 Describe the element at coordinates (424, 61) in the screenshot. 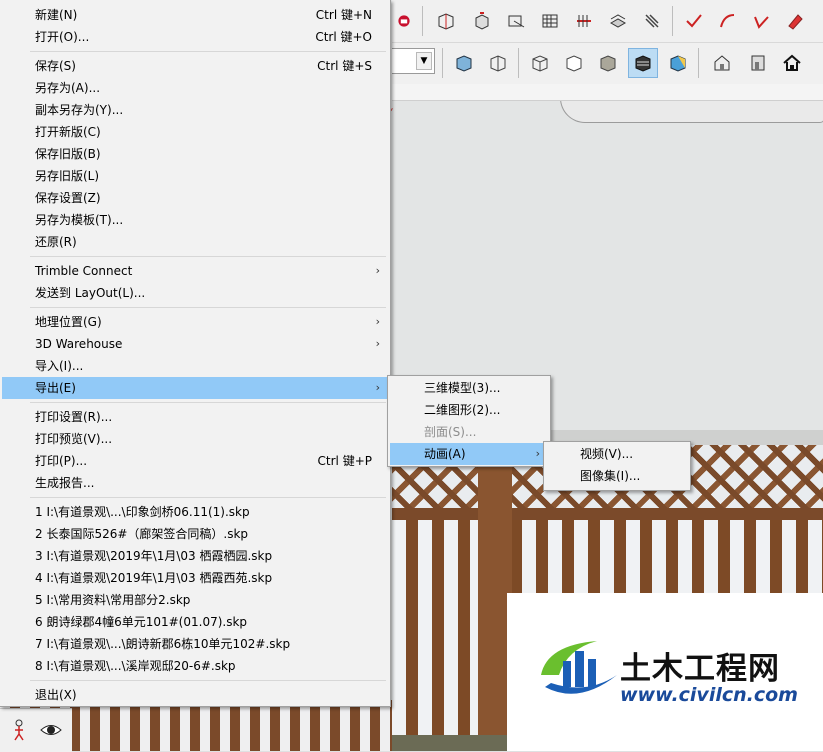

I see `chevron-down-icon: ▼` at that location.